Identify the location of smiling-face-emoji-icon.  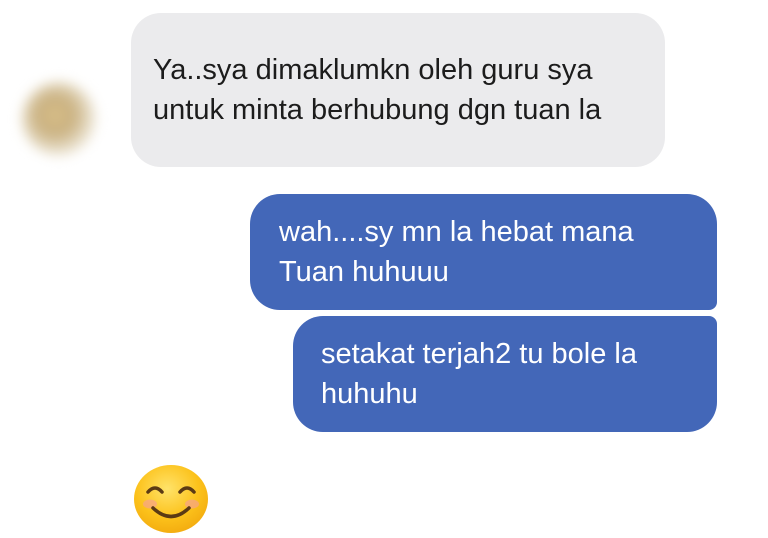
(171, 497).